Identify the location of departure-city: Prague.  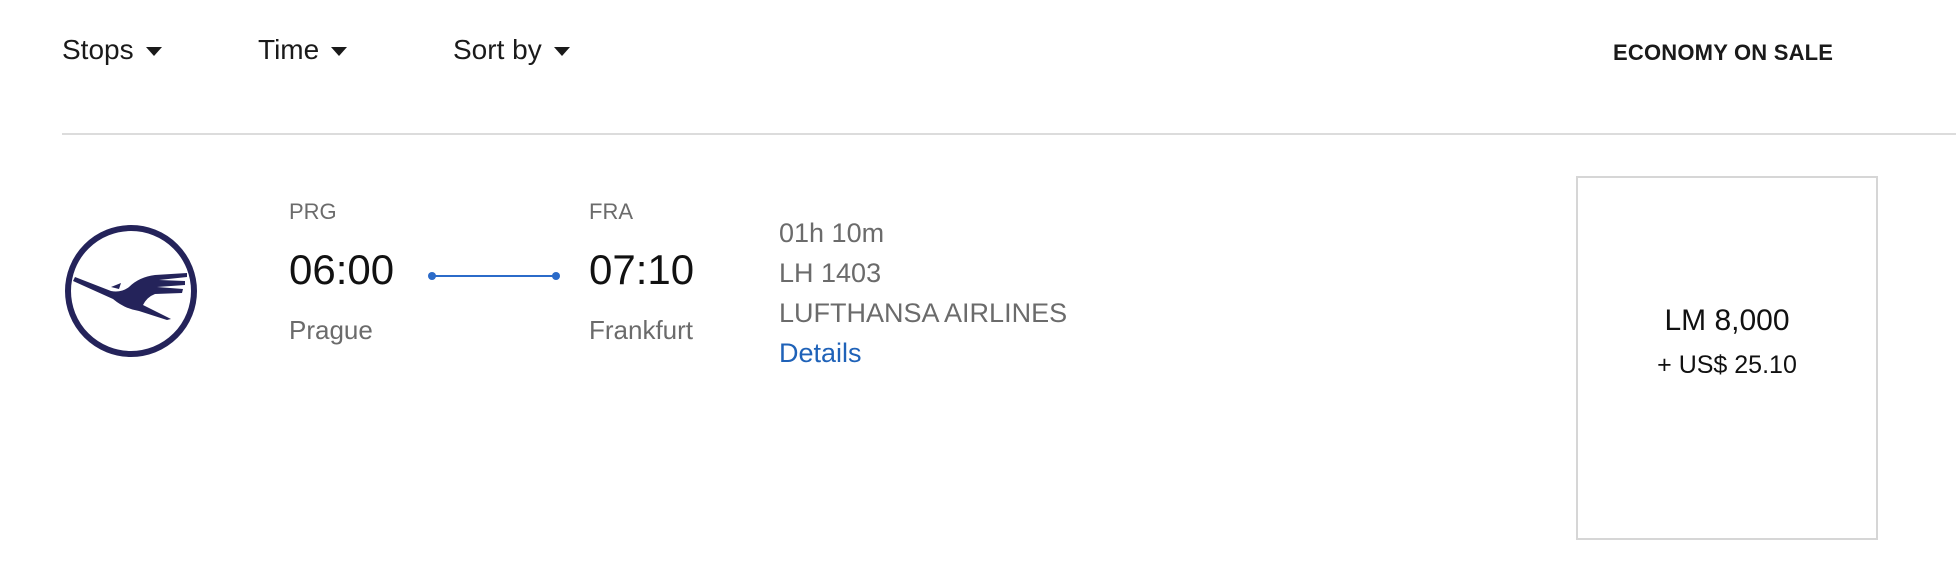
(331, 330).